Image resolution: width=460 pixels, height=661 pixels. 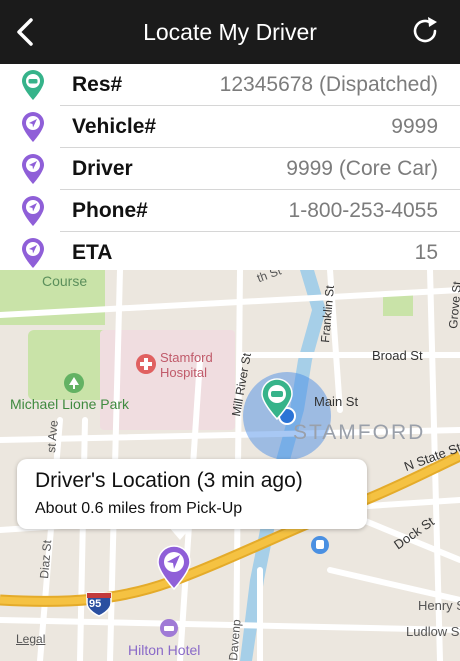 What do you see at coordinates (74, 383) in the screenshot?
I see `tree-icon` at bounding box center [74, 383].